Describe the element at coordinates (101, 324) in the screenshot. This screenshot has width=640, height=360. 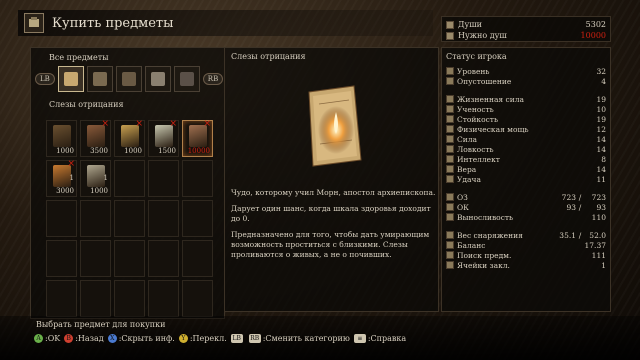
I see `footer-hint: Выбрать предмет для покупки` at that location.